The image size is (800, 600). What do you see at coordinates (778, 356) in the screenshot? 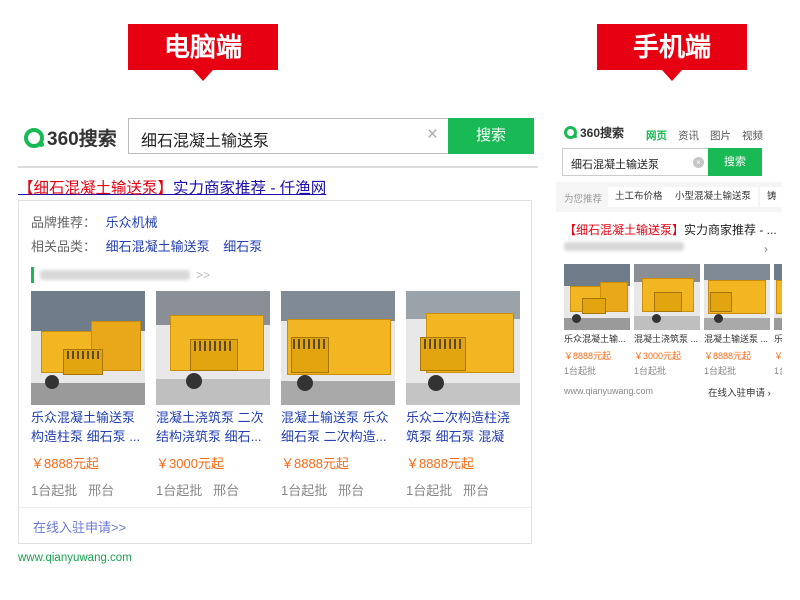
I see `product-price: ￥8` at bounding box center [778, 356].